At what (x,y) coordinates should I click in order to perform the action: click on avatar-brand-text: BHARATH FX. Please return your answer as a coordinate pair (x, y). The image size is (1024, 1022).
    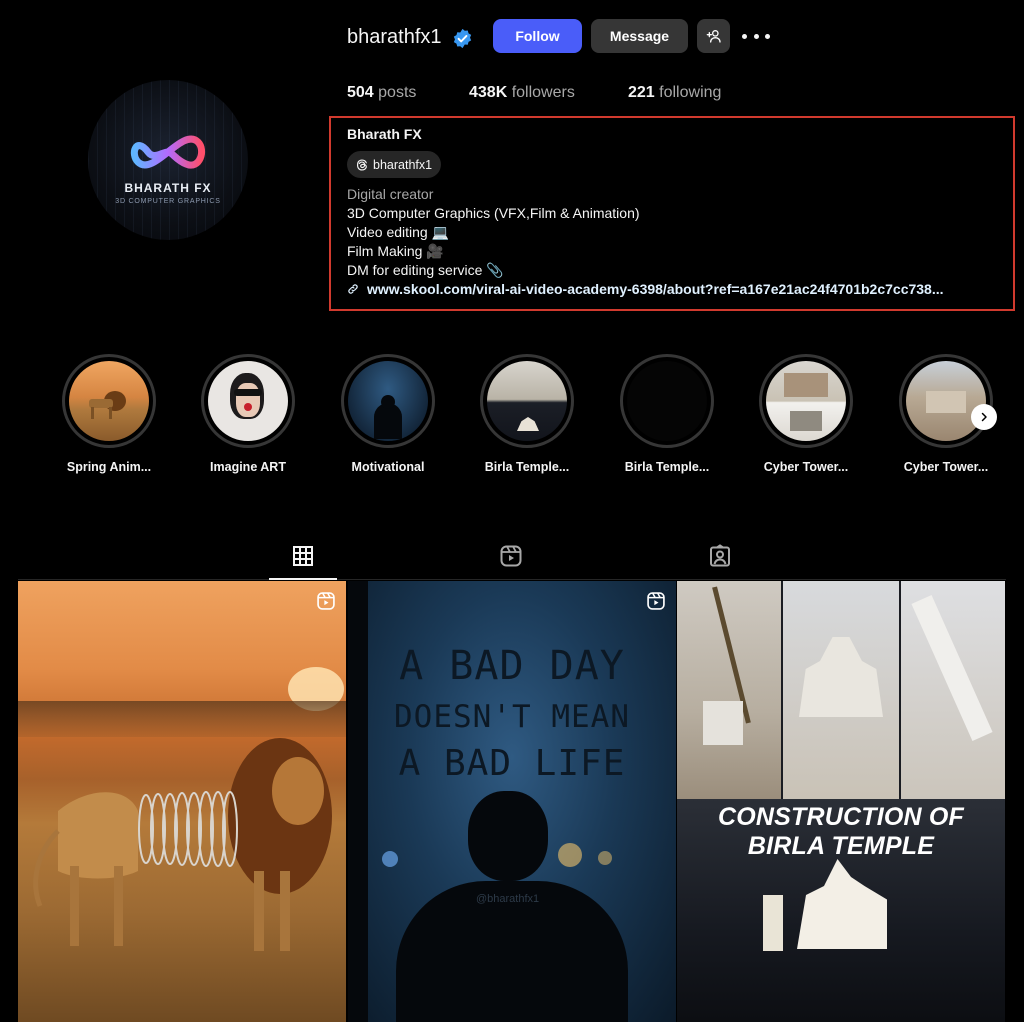
    Looking at the image, I should click on (168, 188).